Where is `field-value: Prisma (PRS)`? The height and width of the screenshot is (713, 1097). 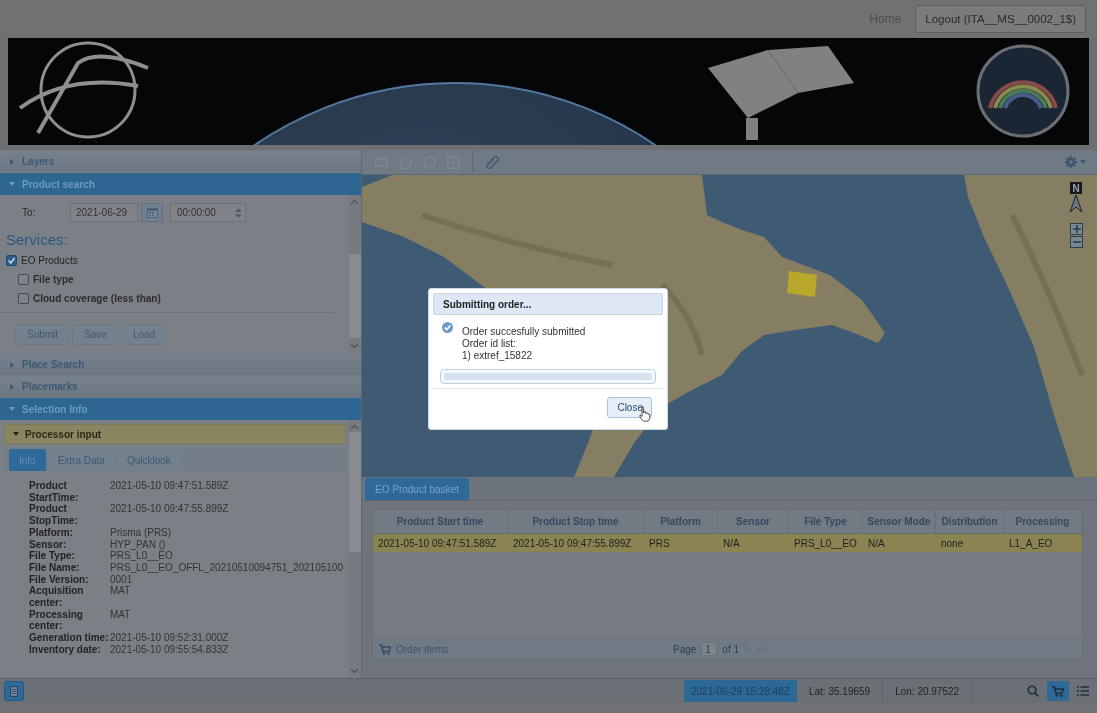 field-value: Prisma (PRS) is located at coordinates (141, 532).